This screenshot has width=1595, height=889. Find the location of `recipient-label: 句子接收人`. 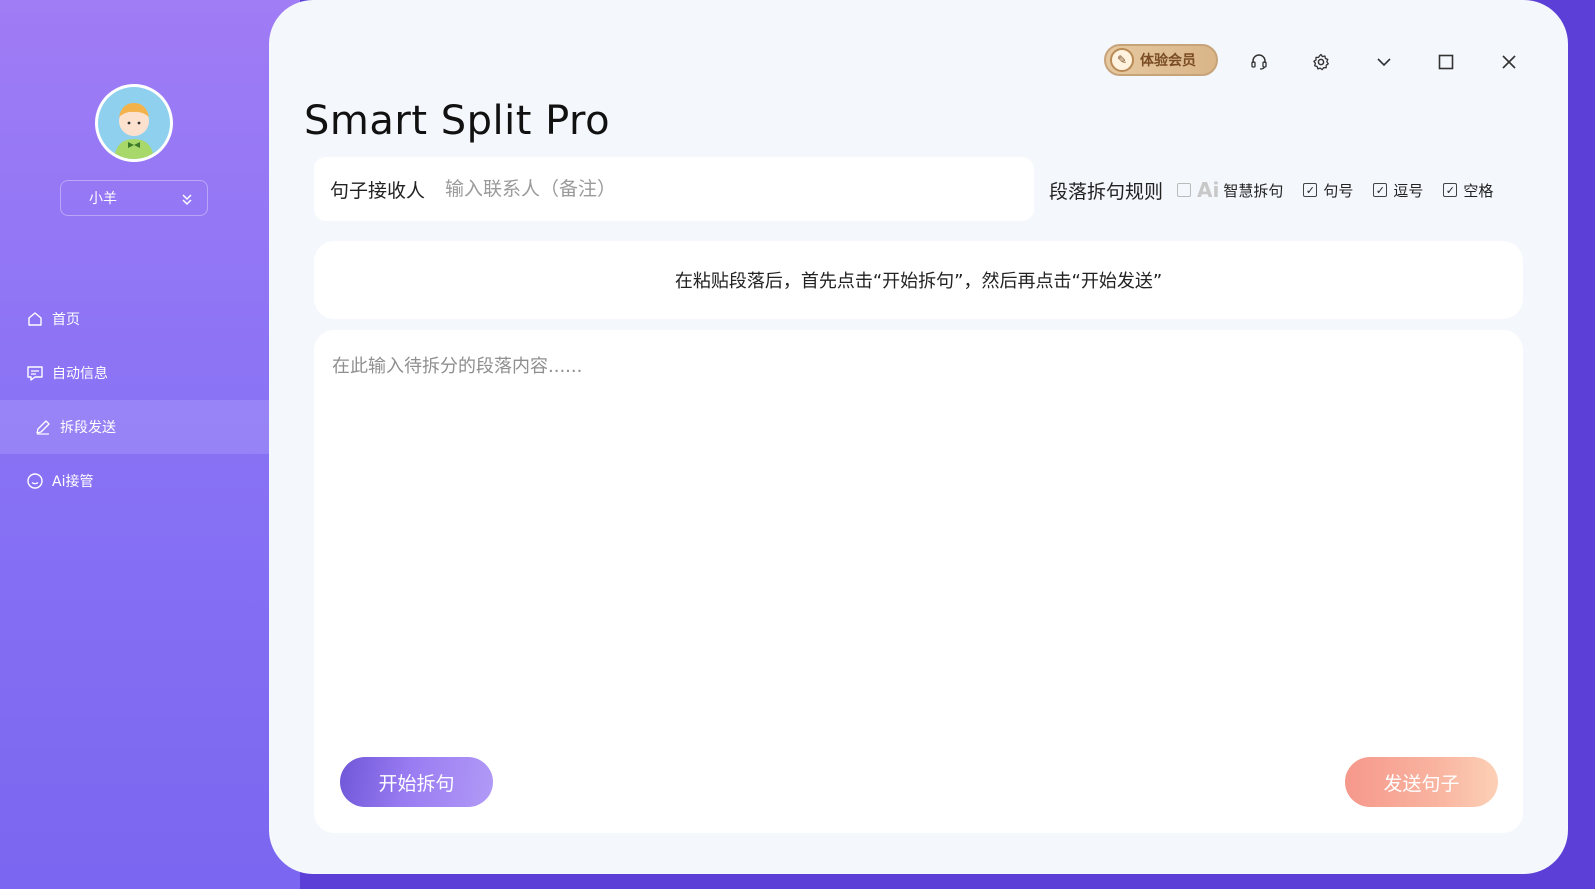

recipient-label: 句子接收人 is located at coordinates (378, 190).